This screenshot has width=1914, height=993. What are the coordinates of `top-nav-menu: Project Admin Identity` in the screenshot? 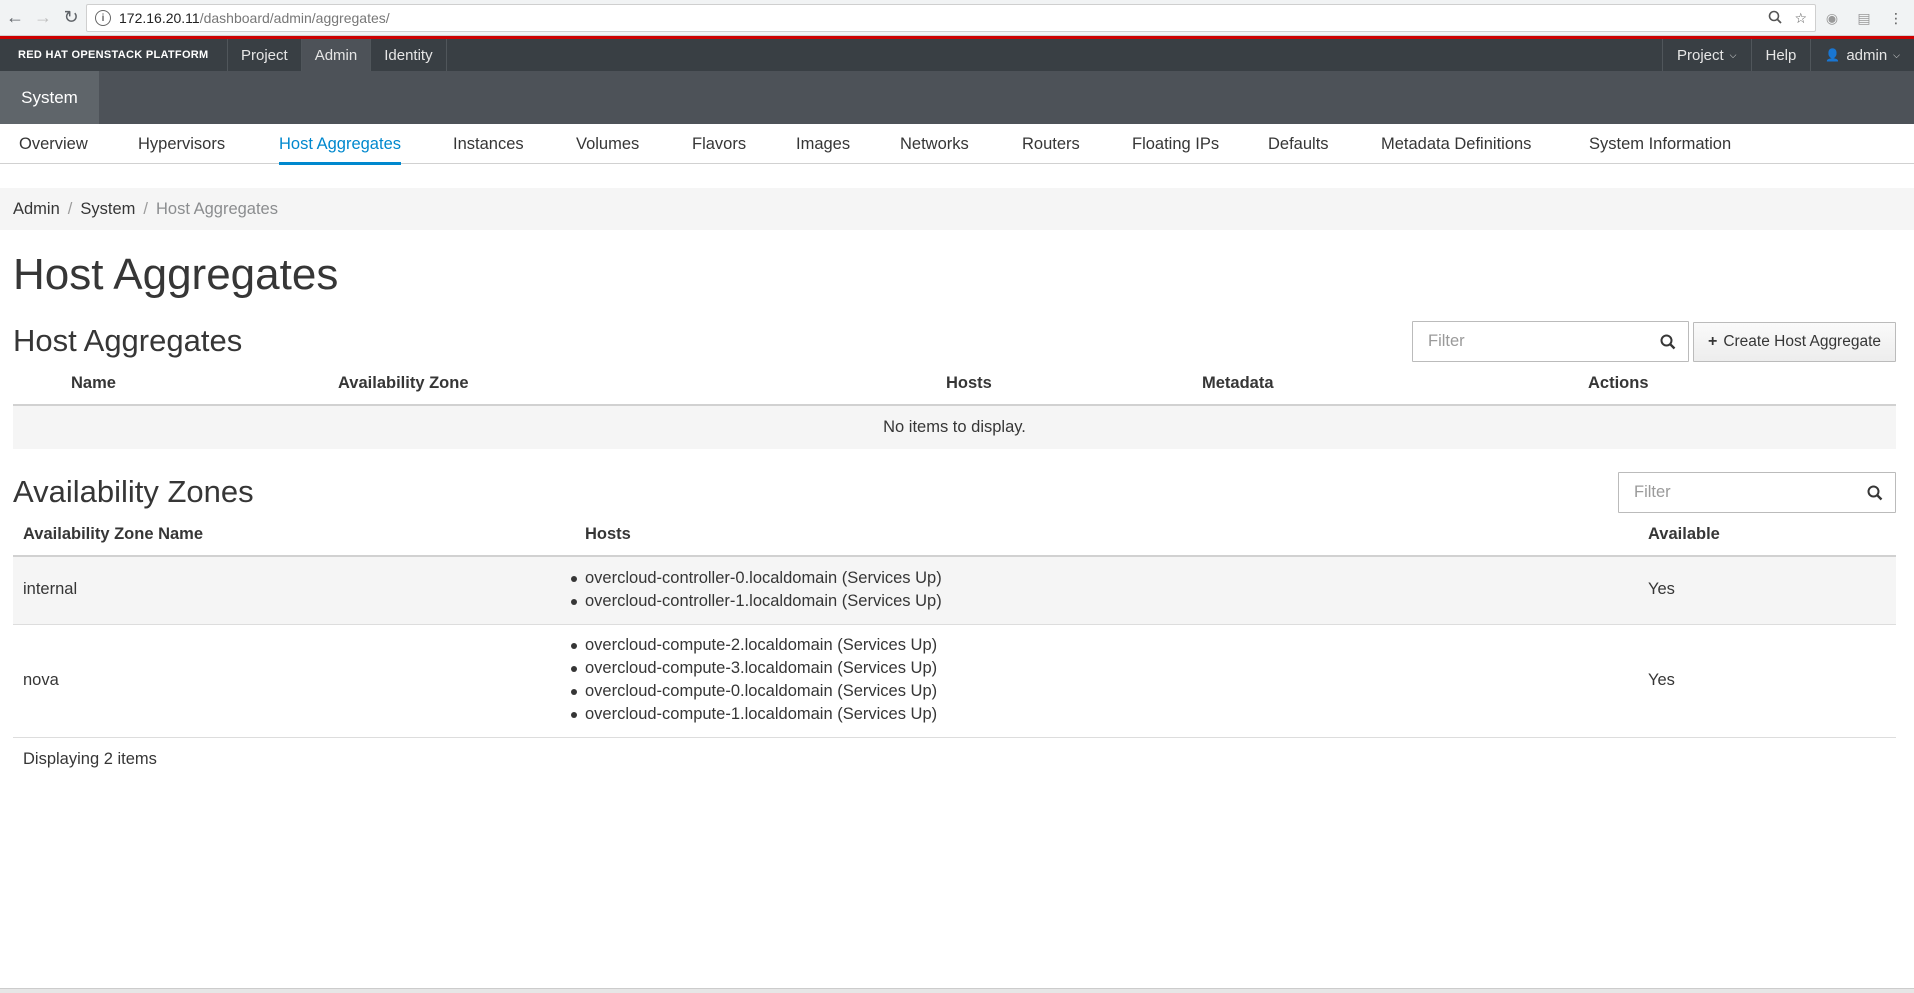 It's located at (337, 55).